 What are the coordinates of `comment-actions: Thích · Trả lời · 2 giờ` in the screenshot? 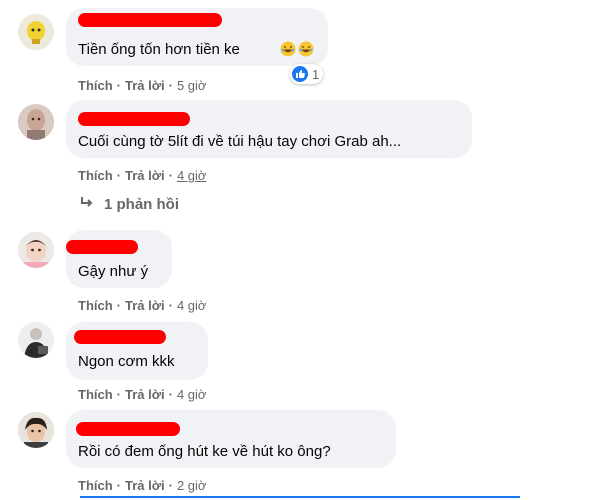 It's located at (142, 485).